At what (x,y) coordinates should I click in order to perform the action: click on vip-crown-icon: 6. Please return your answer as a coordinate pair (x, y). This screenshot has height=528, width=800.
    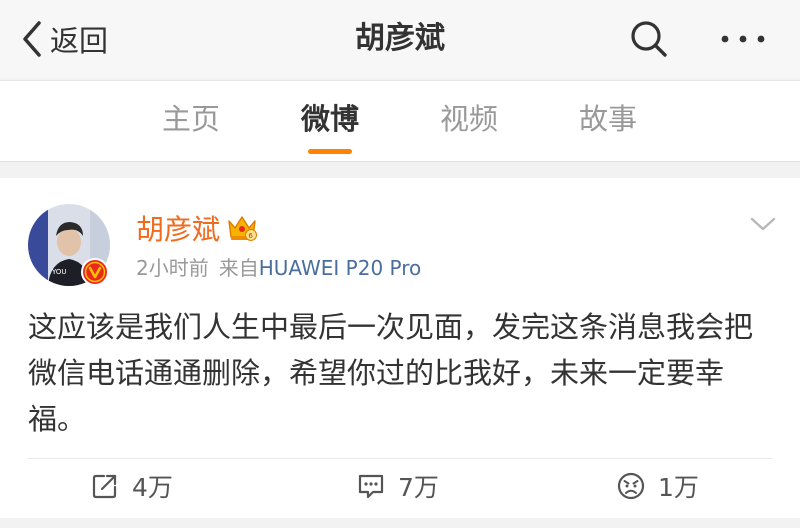
    Looking at the image, I should click on (242, 228).